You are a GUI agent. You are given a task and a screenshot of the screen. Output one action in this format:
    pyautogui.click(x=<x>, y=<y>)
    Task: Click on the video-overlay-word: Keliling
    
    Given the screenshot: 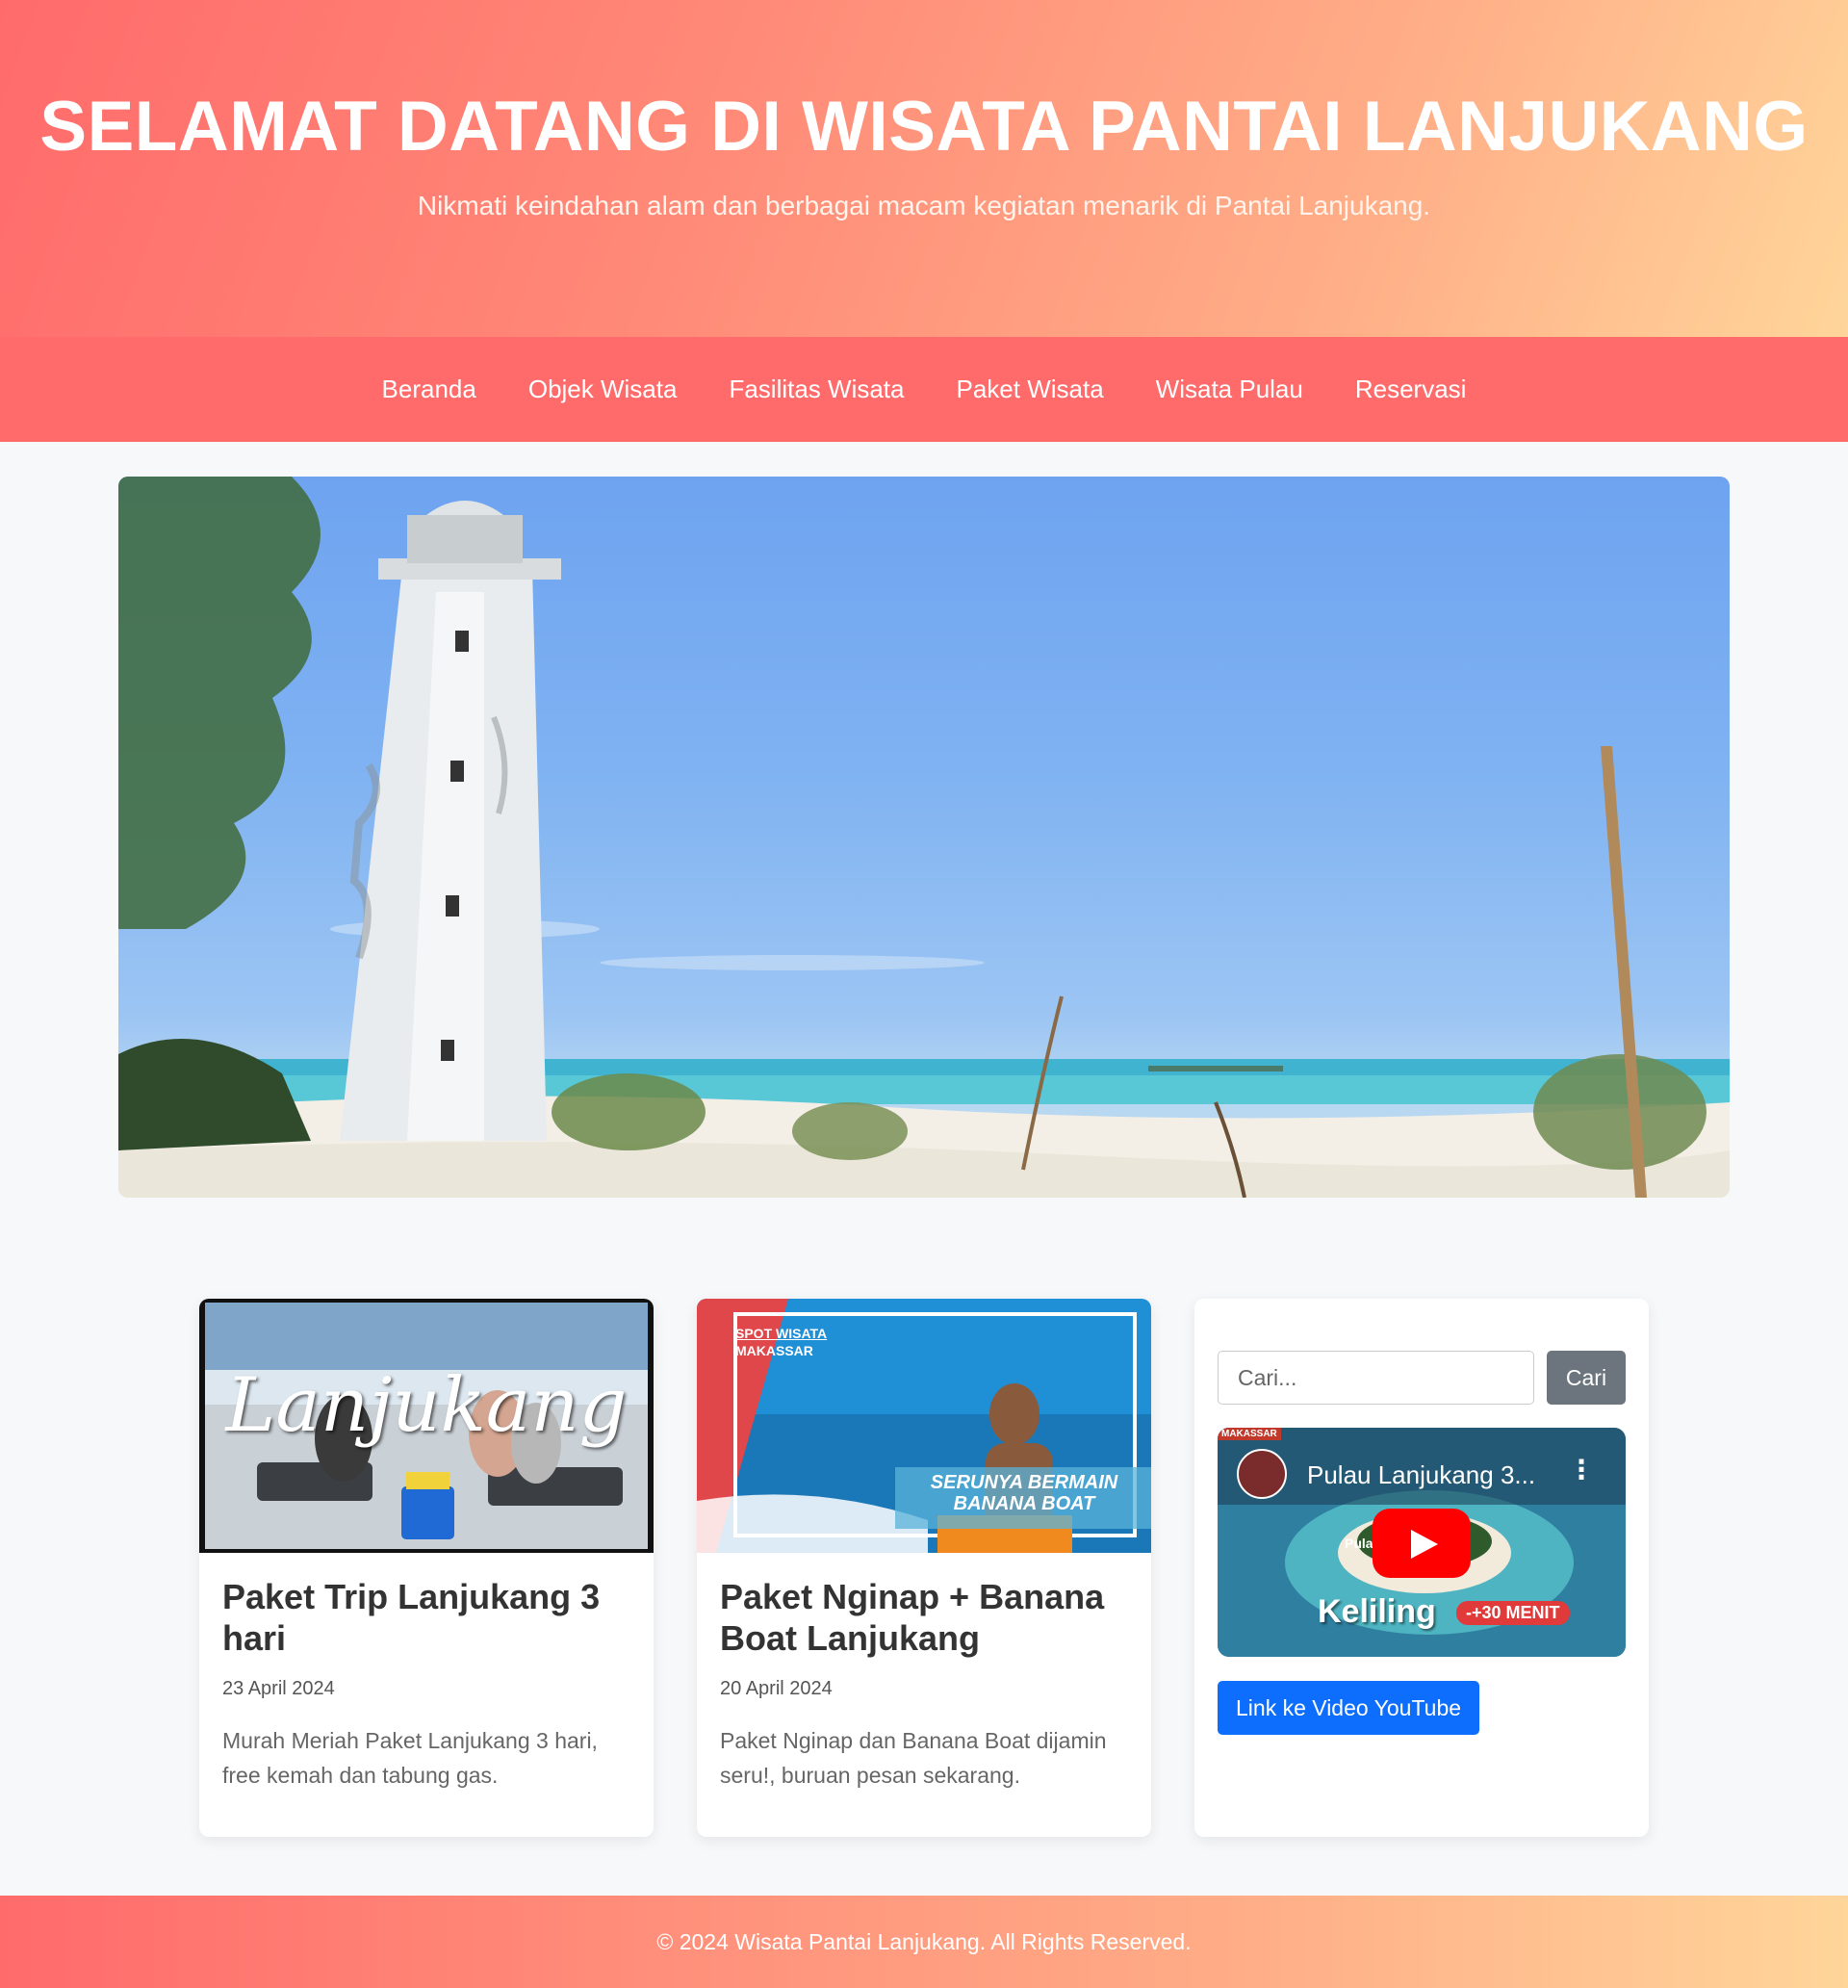 What is the action you would take?
    pyautogui.click(x=1377, y=1612)
    